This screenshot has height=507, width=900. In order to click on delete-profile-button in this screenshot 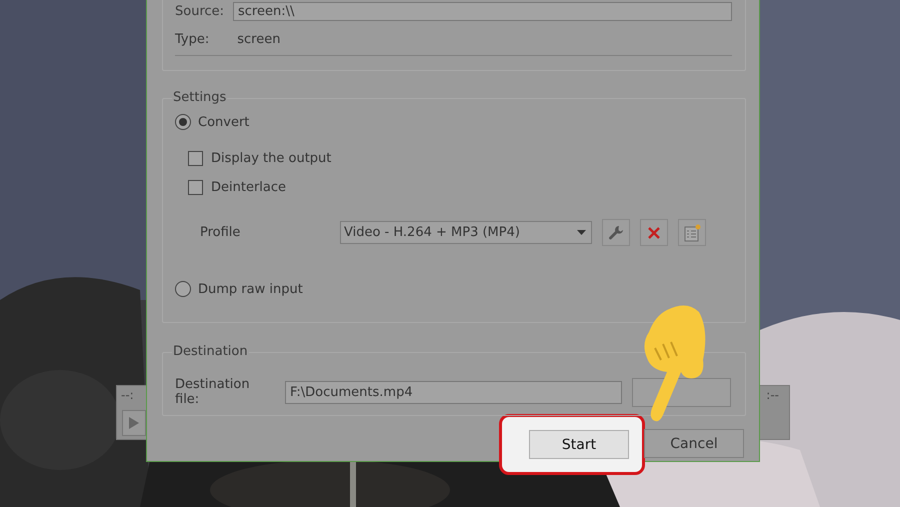, I will do `click(654, 232)`.